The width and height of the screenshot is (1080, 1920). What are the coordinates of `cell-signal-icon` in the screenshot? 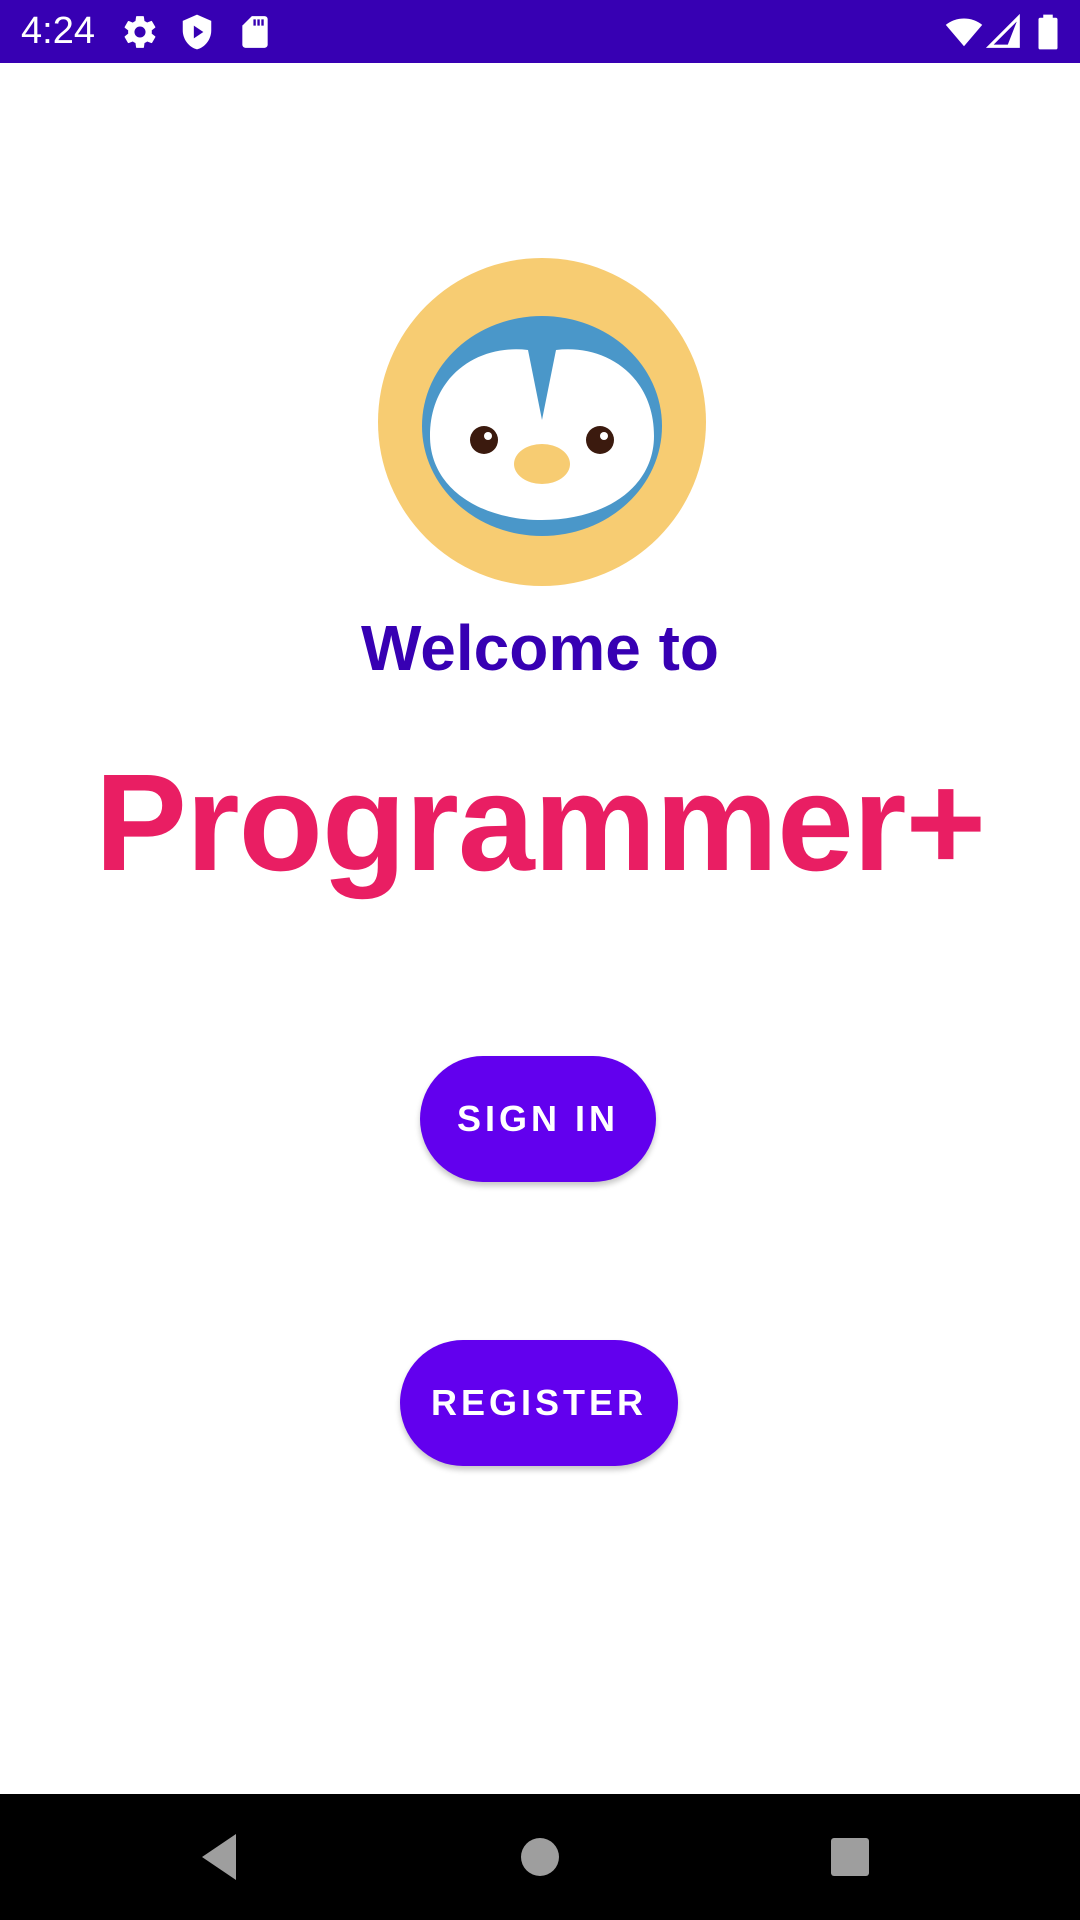 It's located at (1004, 32).